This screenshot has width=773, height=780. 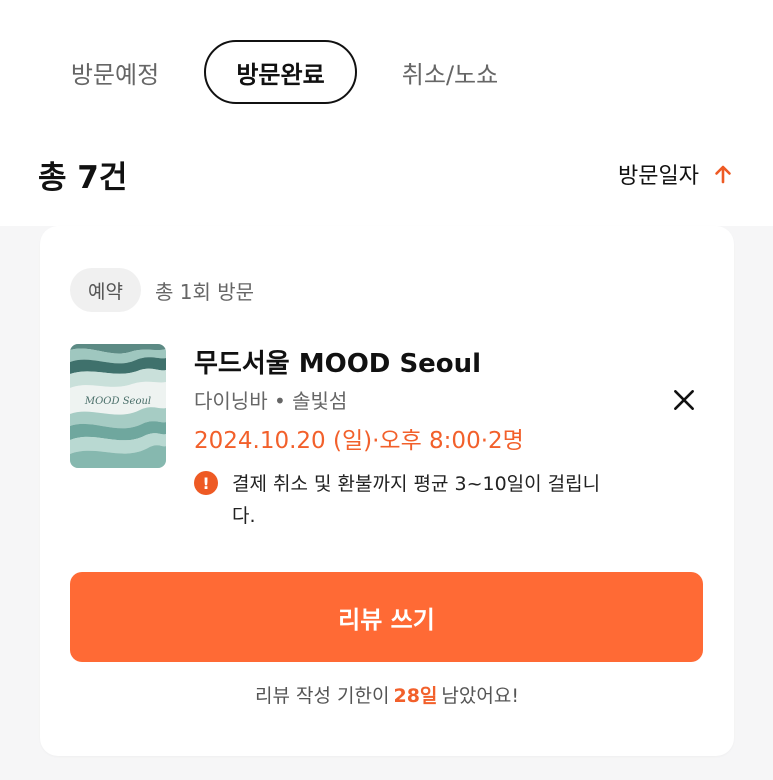 What do you see at coordinates (117, 401) in the screenshot?
I see `thumbnail-logo: MOOD Seoul` at bounding box center [117, 401].